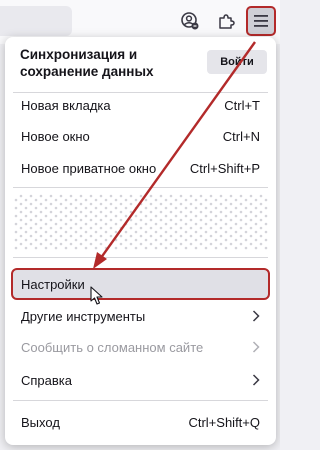 Image resolution: width=320 pixels, height=450 pixels. Describe the element at coordinates (224, 422) in the screenshot. I see `menu-item-shortcut: Ctrl+Shift+Q` at that location.